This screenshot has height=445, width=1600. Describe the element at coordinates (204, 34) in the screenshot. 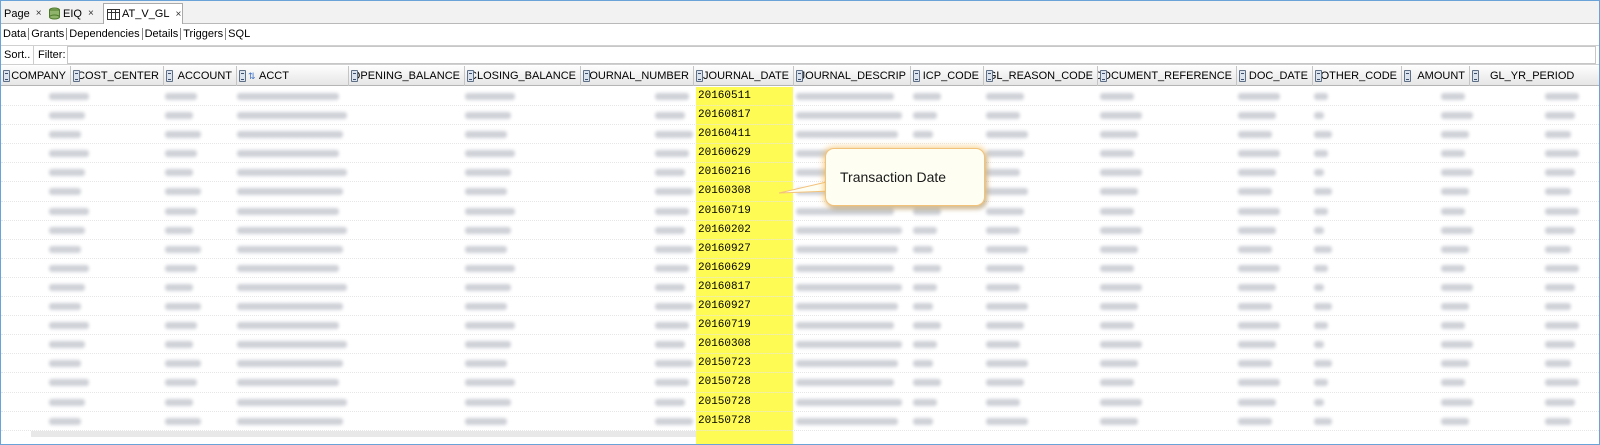

I see `tab-triggers: Triggers` at that location.